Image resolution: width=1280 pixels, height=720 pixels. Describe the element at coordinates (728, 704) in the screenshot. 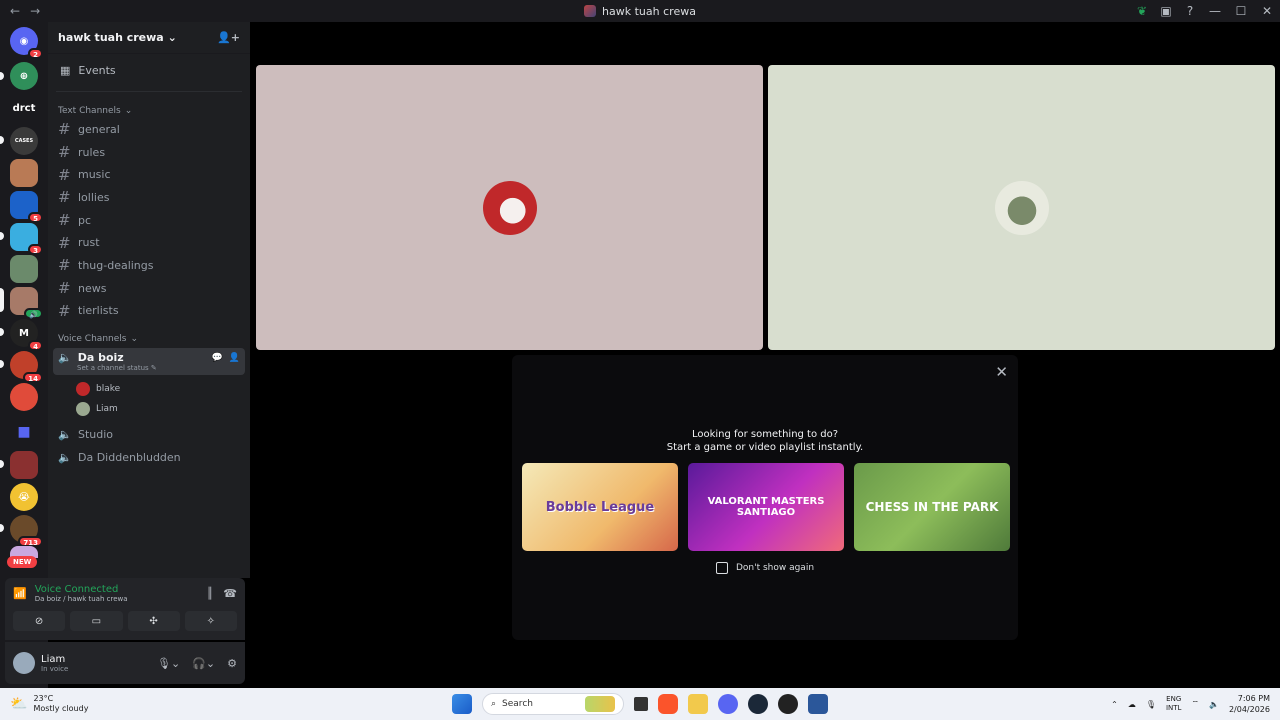

I see `discord-taskbar-icon` at that location.